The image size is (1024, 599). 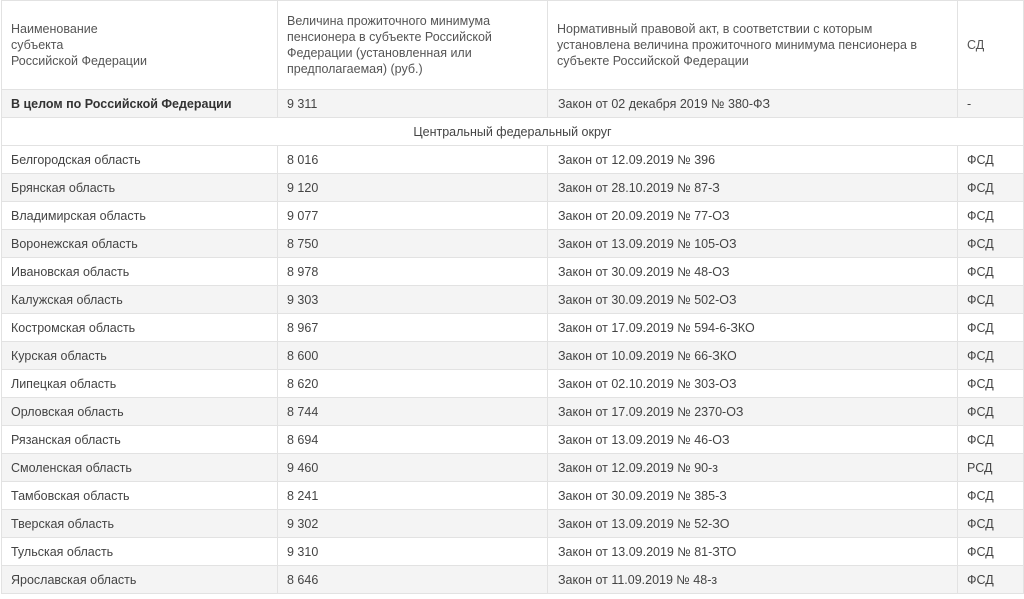 I want to click on minimum-value: 9 077, so click(x=412, y=215).